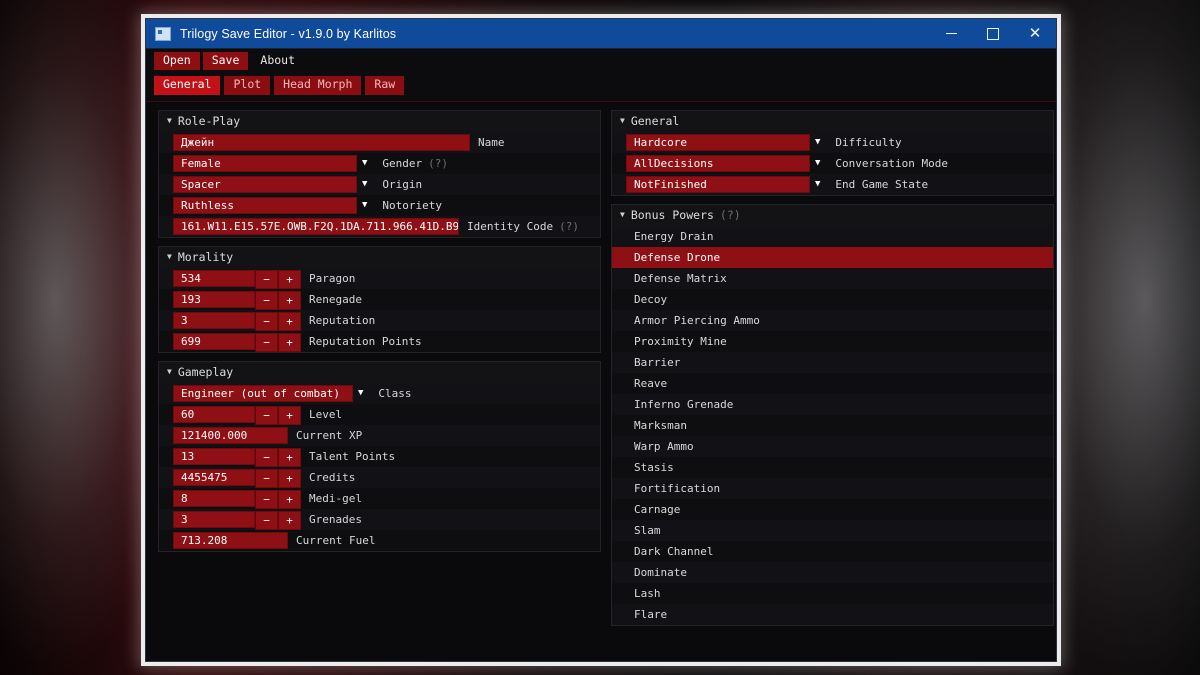  What do you see at coordinates (214, 519) in the screenshot?
I see `grenades-input: 3` at bounding box center [214, 519].